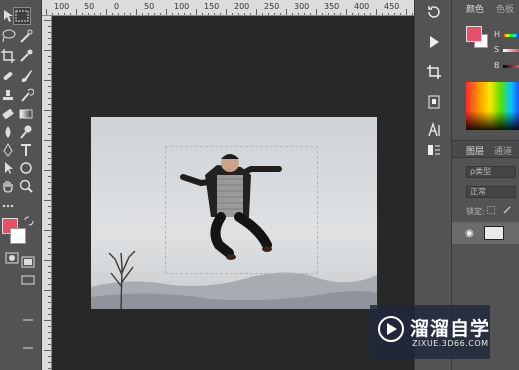 The image size is (519, 370). What do you see at coordinates (491, 210) in the screenshot?
I see `lock-pixels-icon` at bounding box center [491, 210].